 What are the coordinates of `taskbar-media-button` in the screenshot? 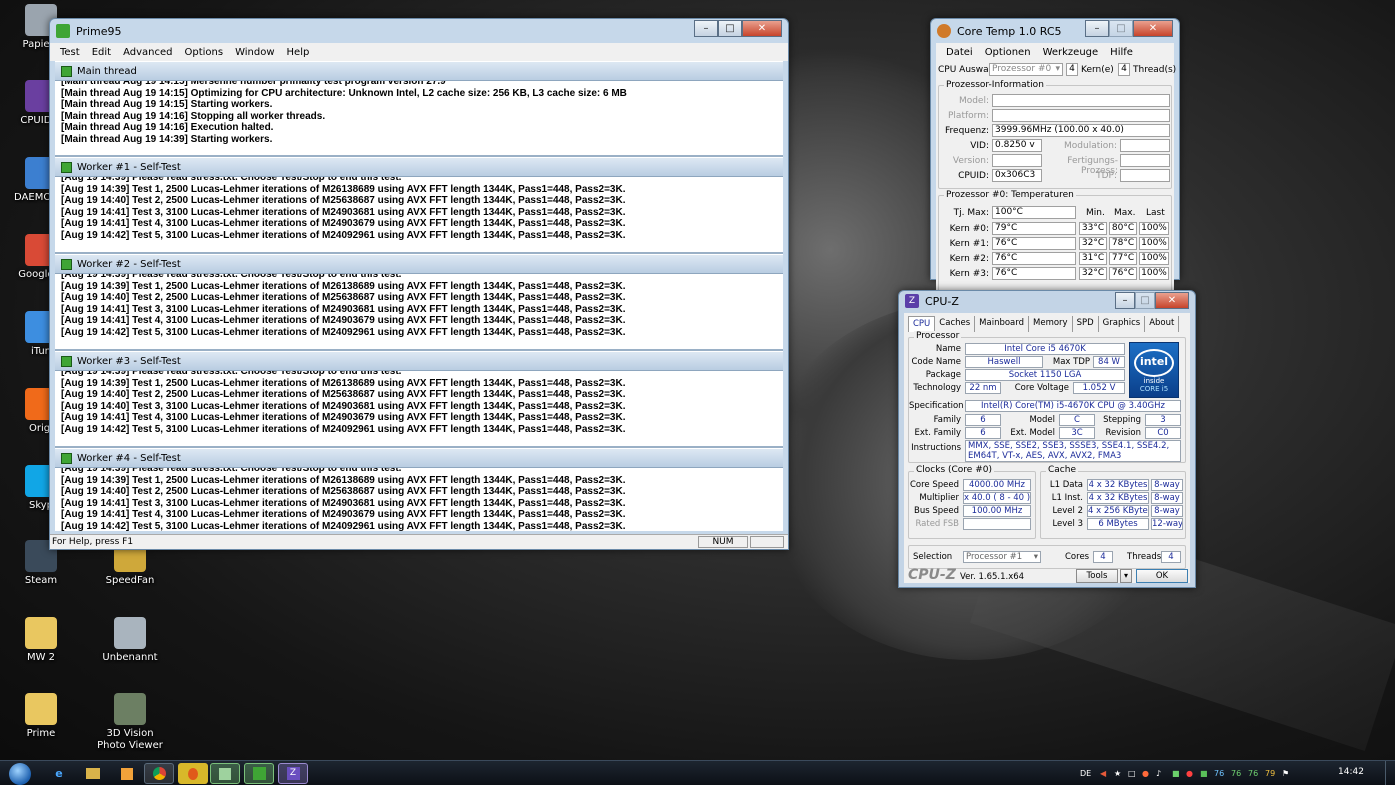 It's located at (127, 773).